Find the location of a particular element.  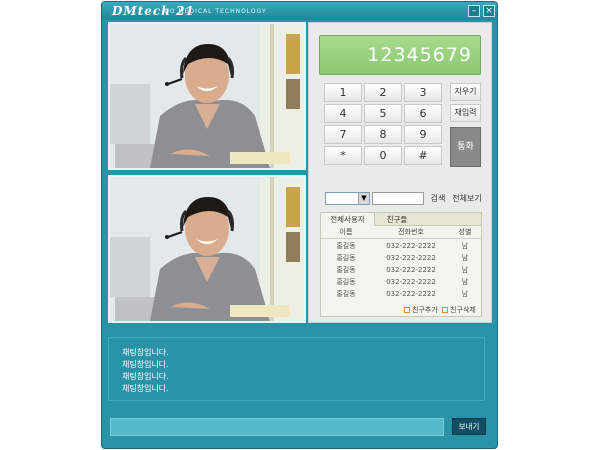

view-all-button: 전체보기 is located at coordinates (467, 198).